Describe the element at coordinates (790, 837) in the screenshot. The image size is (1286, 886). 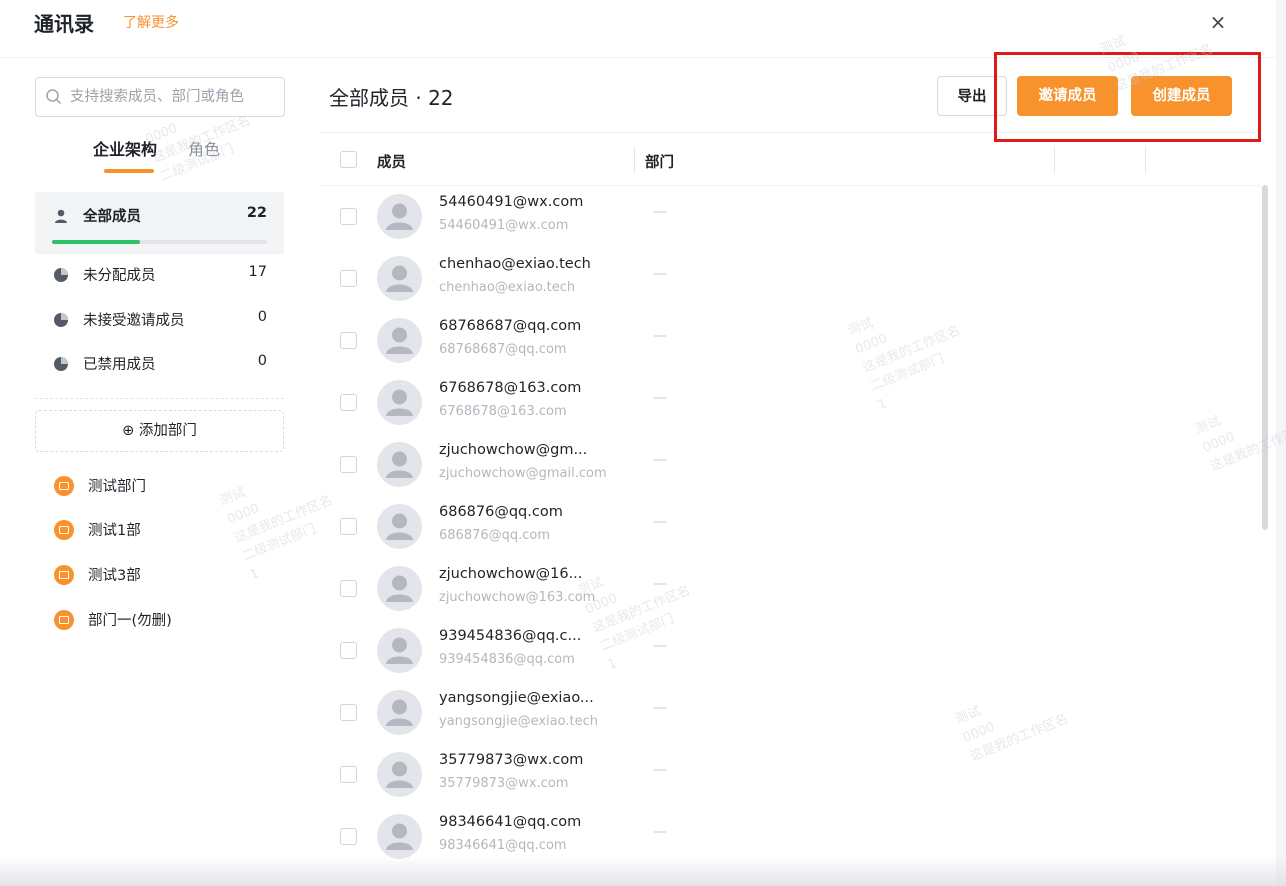
I see `member-row: 98346641@qq.com 98346641@qq.com —` at that location.